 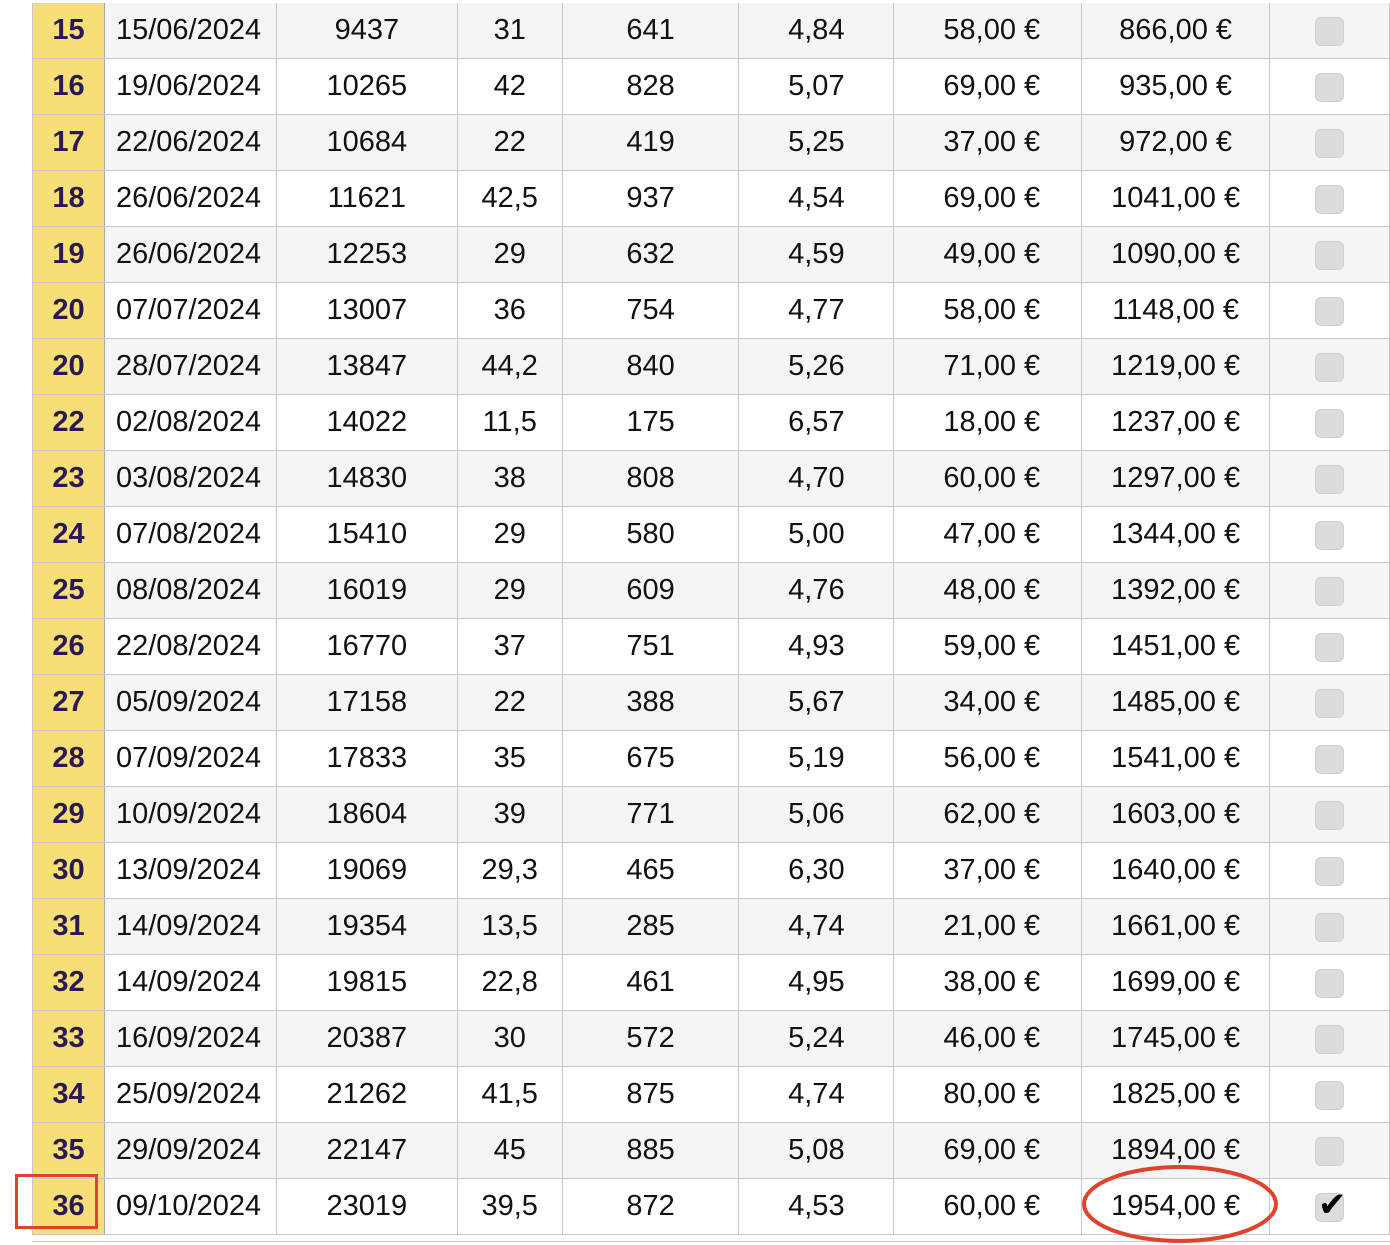 I want to click on row-number: 34, so click(x=68, y=1094).